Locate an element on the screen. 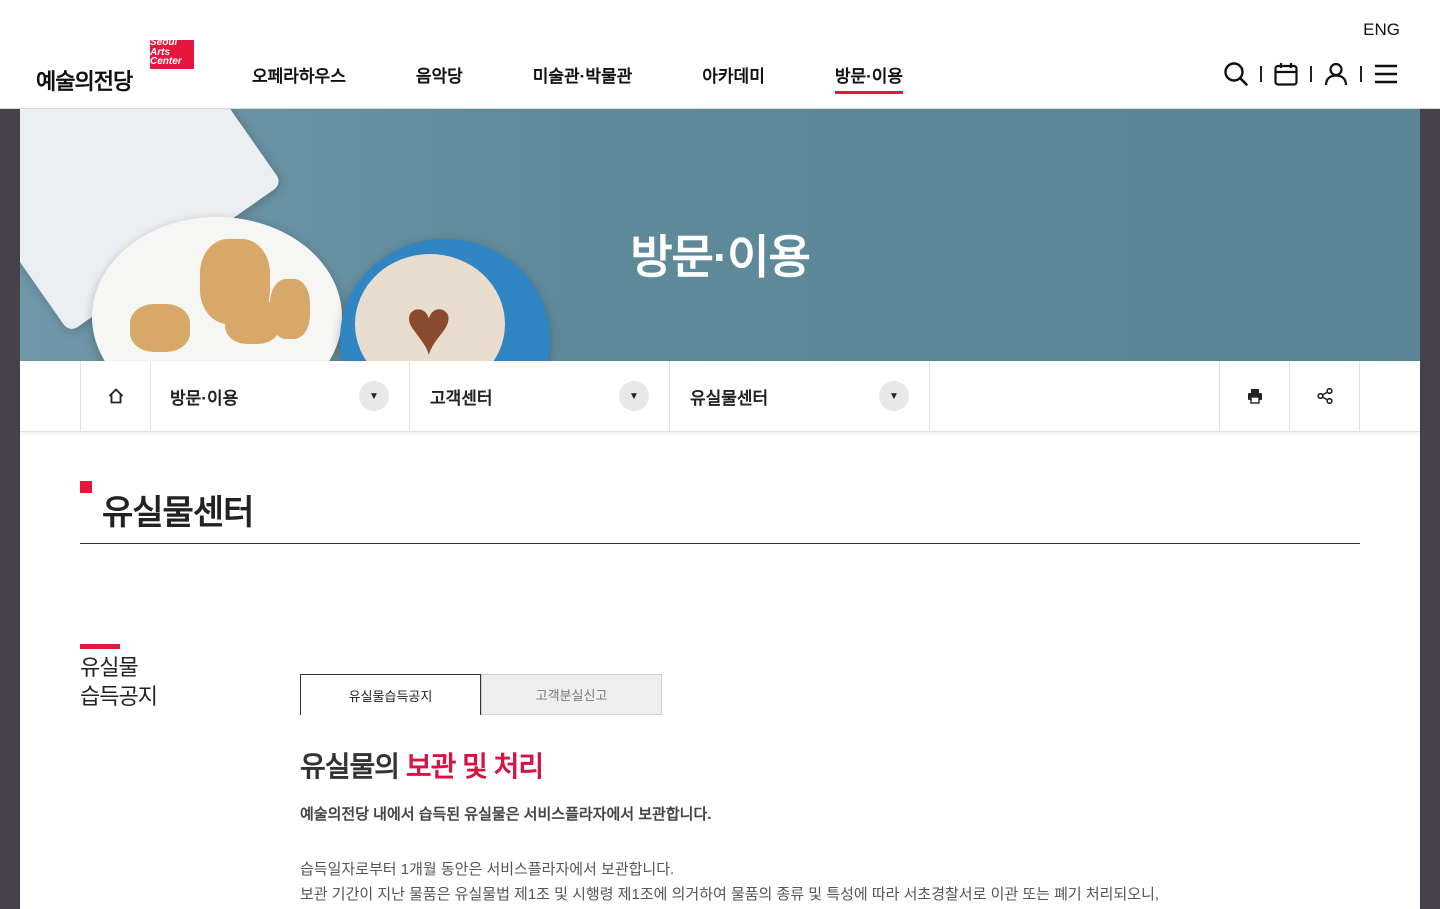 This screenshot has width=1440, height=909. tab-lost-report: 고객분실신고 is located at coordinates (571, 694).